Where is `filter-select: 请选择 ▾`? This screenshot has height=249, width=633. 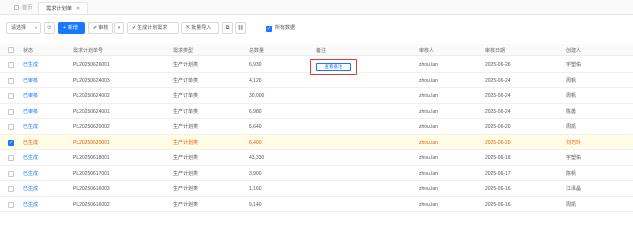
filter-select: 请选择 ▾ is located at coordinates (23, 28).